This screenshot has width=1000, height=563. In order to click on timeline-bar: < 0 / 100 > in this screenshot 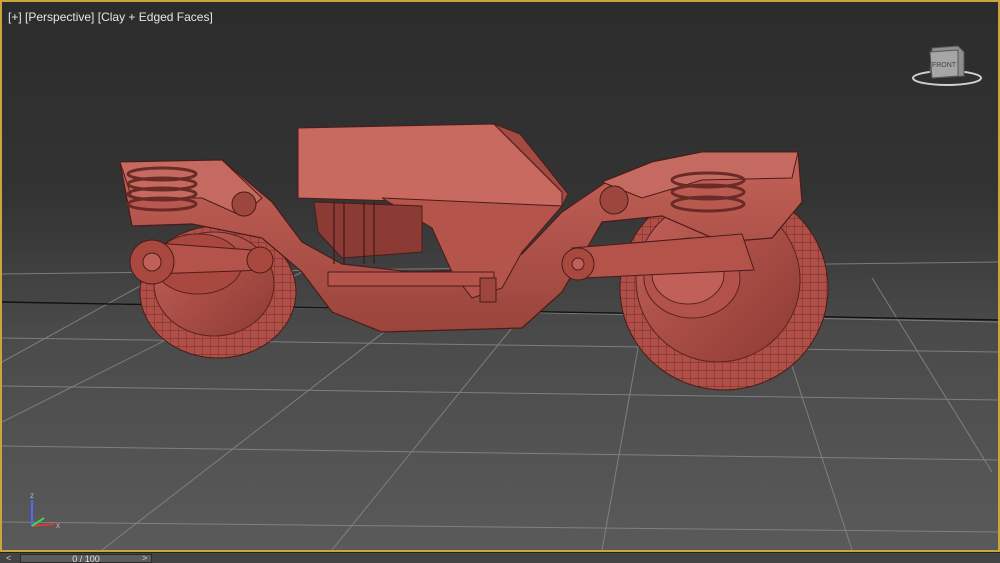, I will do `click(500, 557)`.